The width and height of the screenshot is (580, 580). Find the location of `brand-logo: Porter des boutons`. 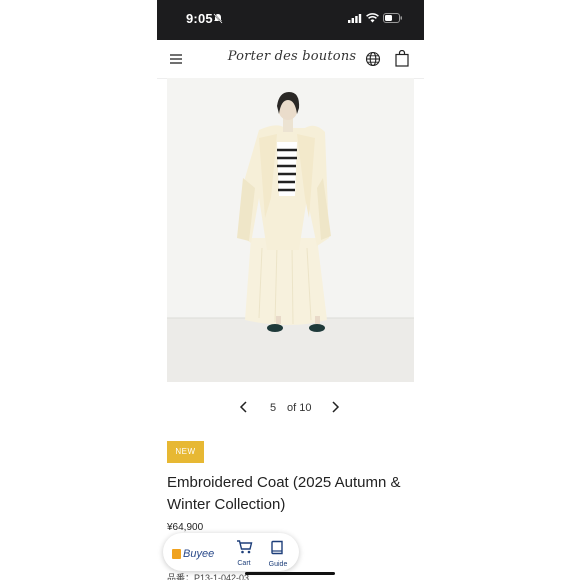

brand-logo: Porter des boutons is located at coordinates (292, 56).